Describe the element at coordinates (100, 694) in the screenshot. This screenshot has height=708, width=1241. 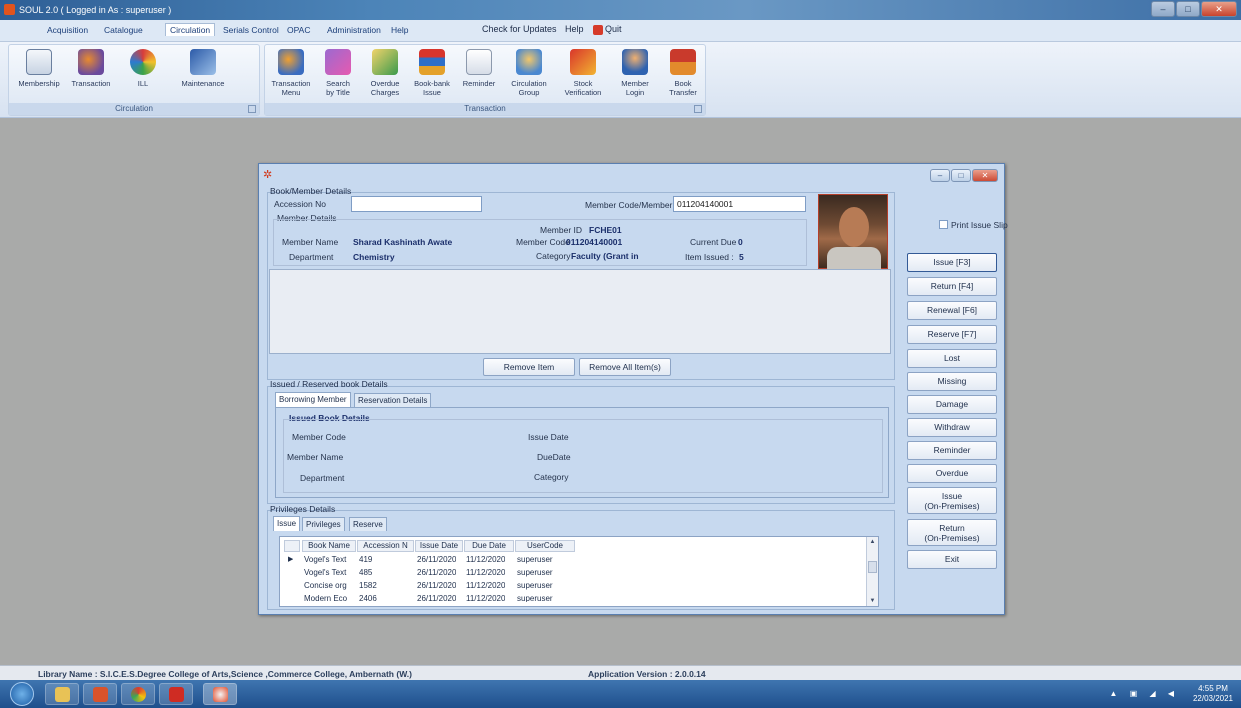
I see `taskbar-office` at that location.